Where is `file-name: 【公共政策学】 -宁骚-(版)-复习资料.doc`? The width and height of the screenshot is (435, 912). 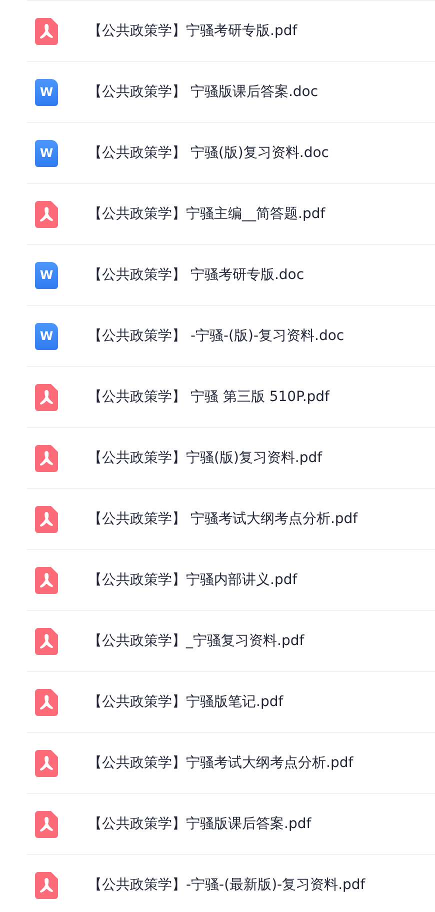
file-name: 【公共政策学】 -宁骚-(版)-复习资料.doc is located at coordinates (216, 336).